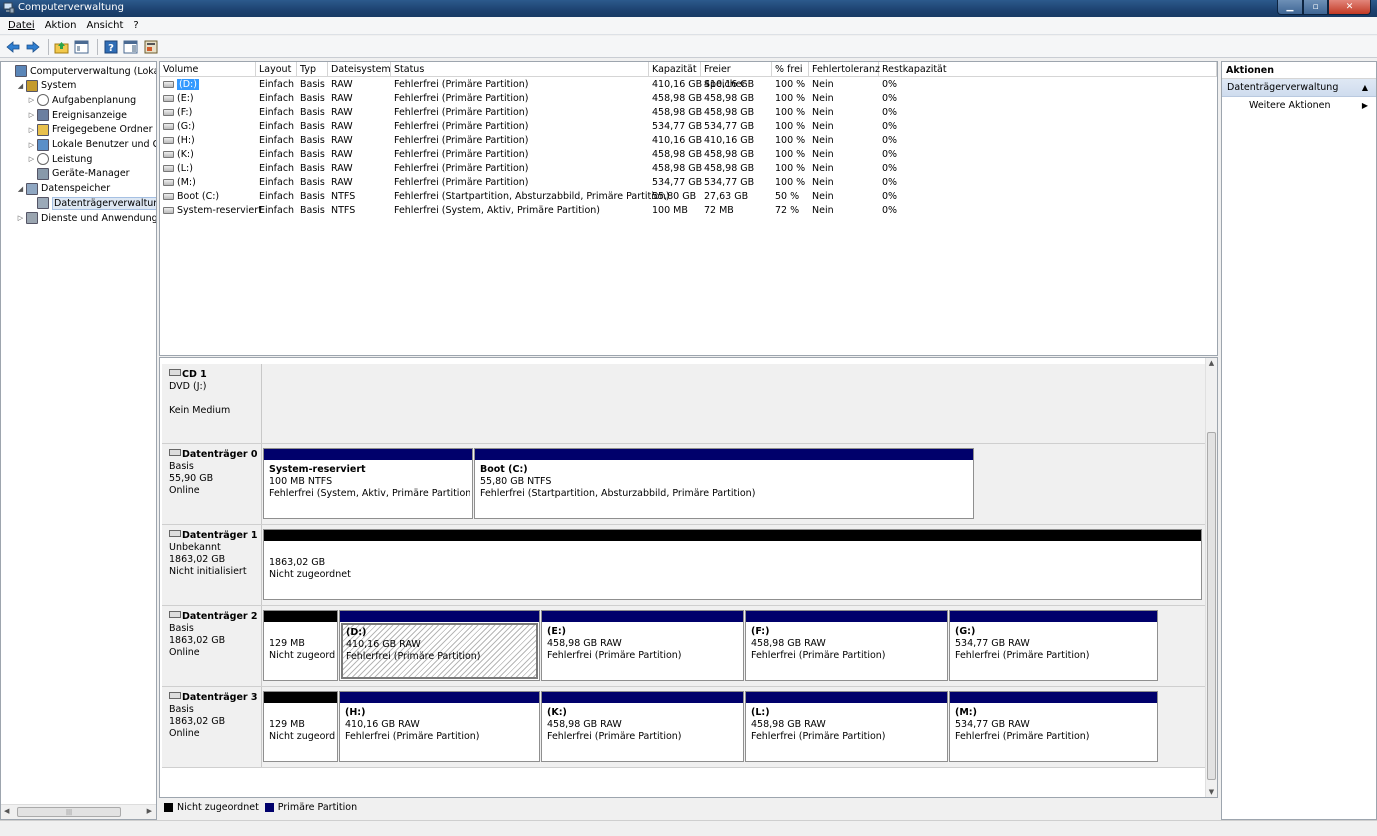  Describe the element at coordinates (1048, 183) in the screenshot. I see `table-cell: 0%` at that location.